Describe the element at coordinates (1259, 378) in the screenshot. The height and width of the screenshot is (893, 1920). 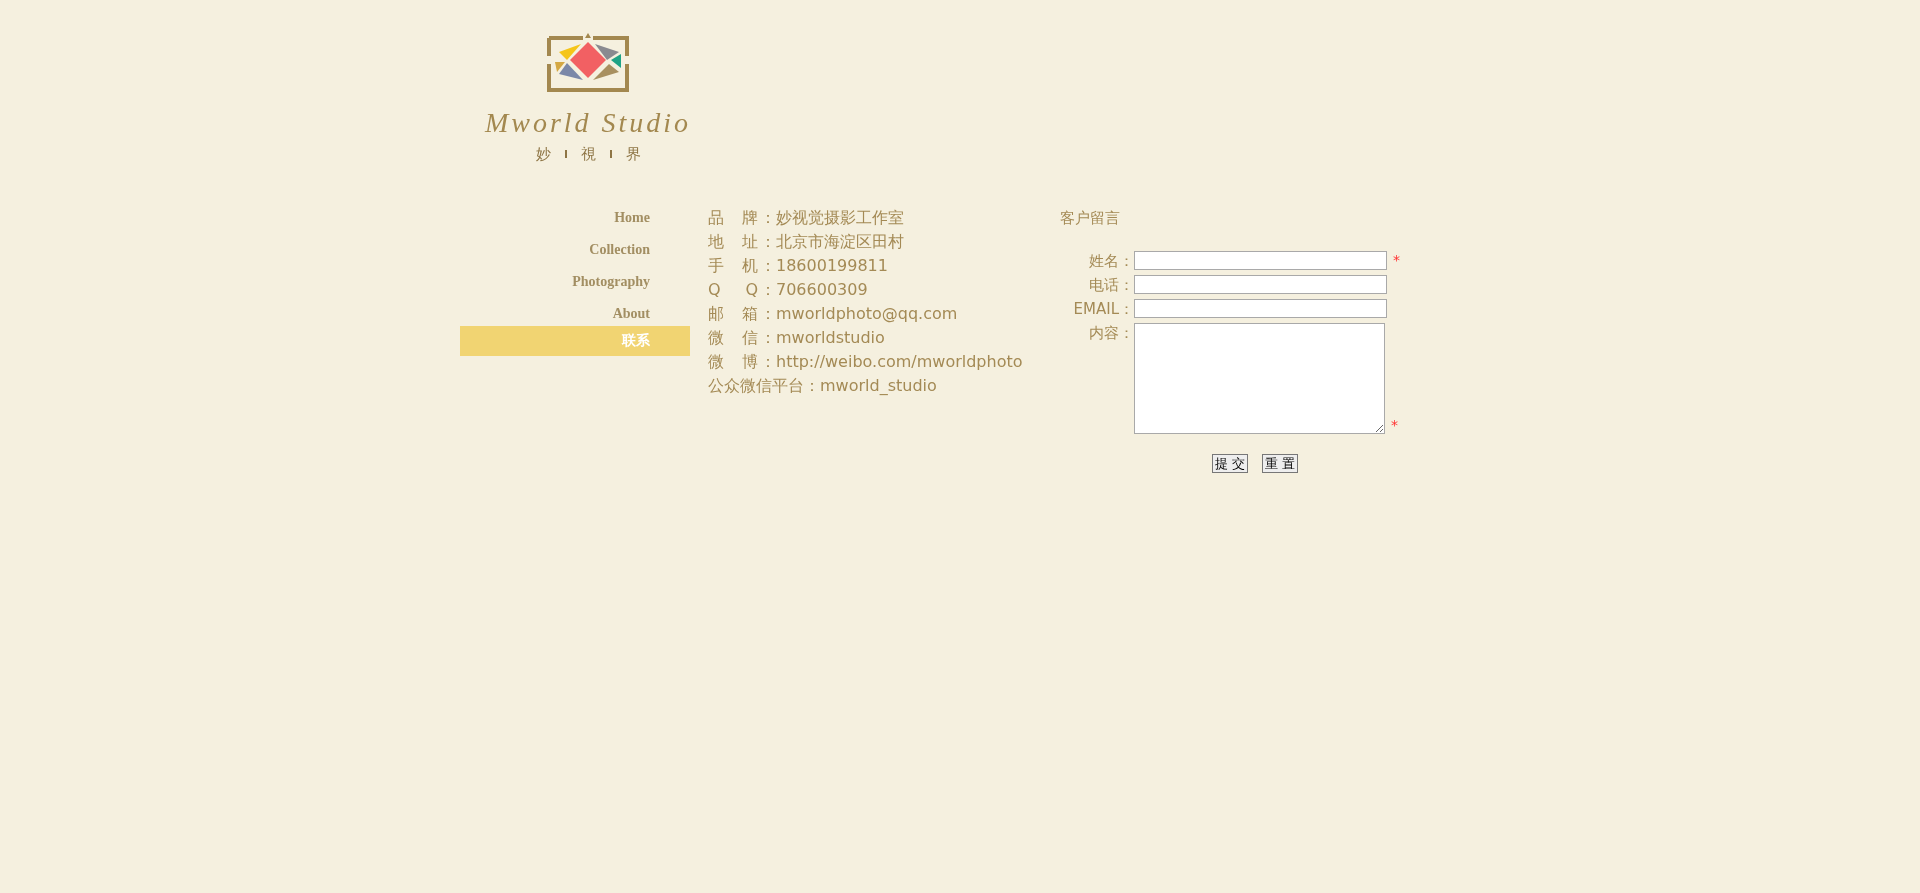
I see `message-field` at that location.